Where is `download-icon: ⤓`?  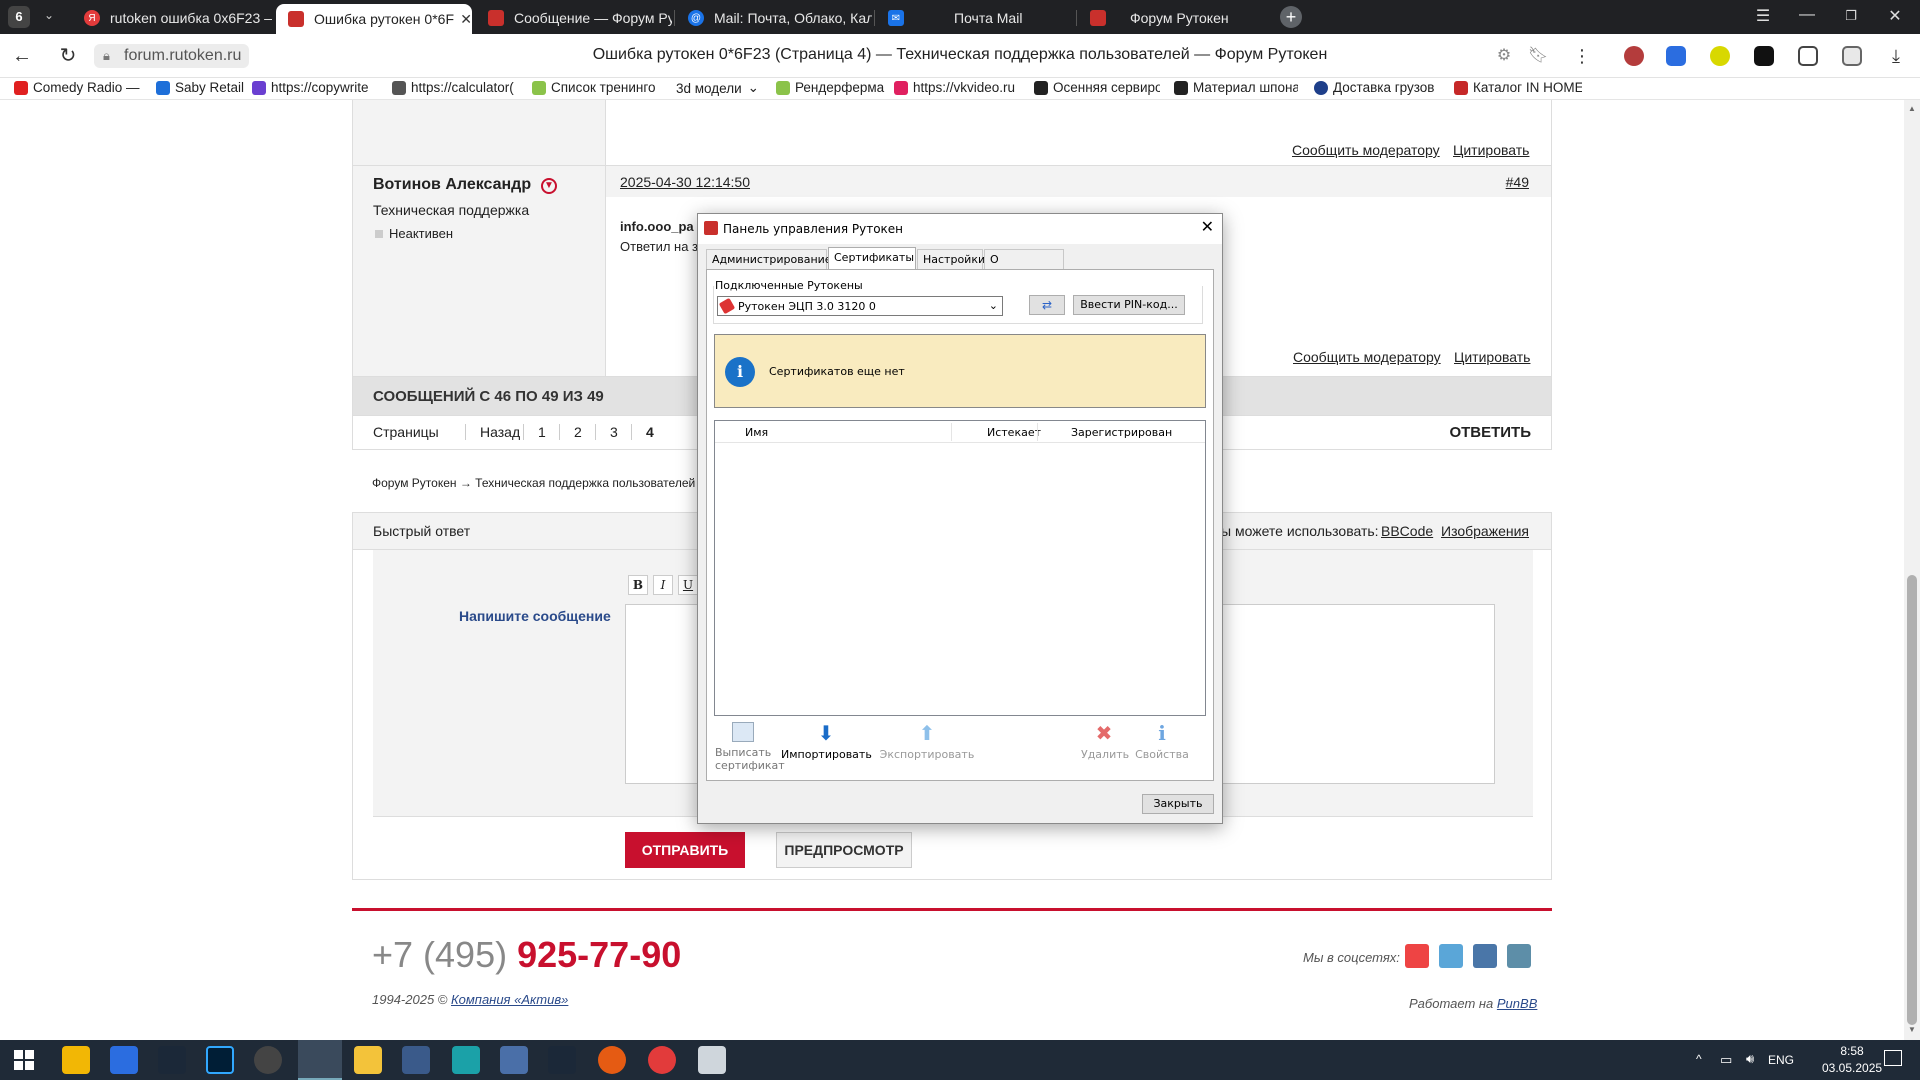 download-icon: ⤓ is located at coordinates (1896, 56).